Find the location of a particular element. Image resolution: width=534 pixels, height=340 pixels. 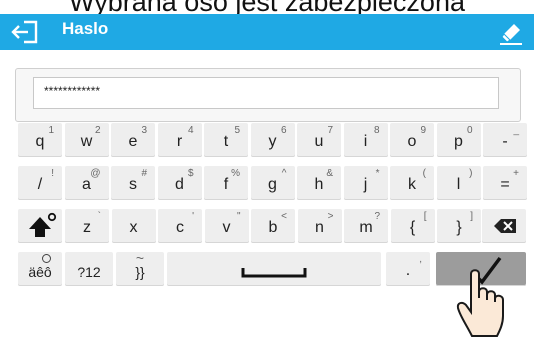

key-main-label: x is located at coordinates (133, 227).